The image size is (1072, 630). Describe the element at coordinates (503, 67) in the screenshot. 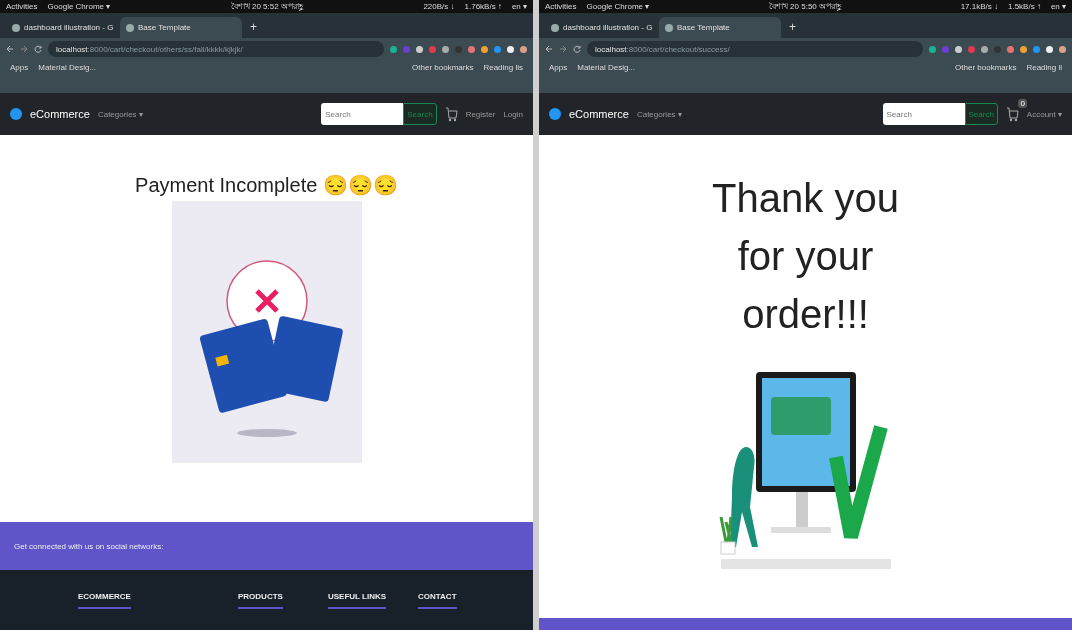

I see `bookmark-item: Reading lis` at that location.